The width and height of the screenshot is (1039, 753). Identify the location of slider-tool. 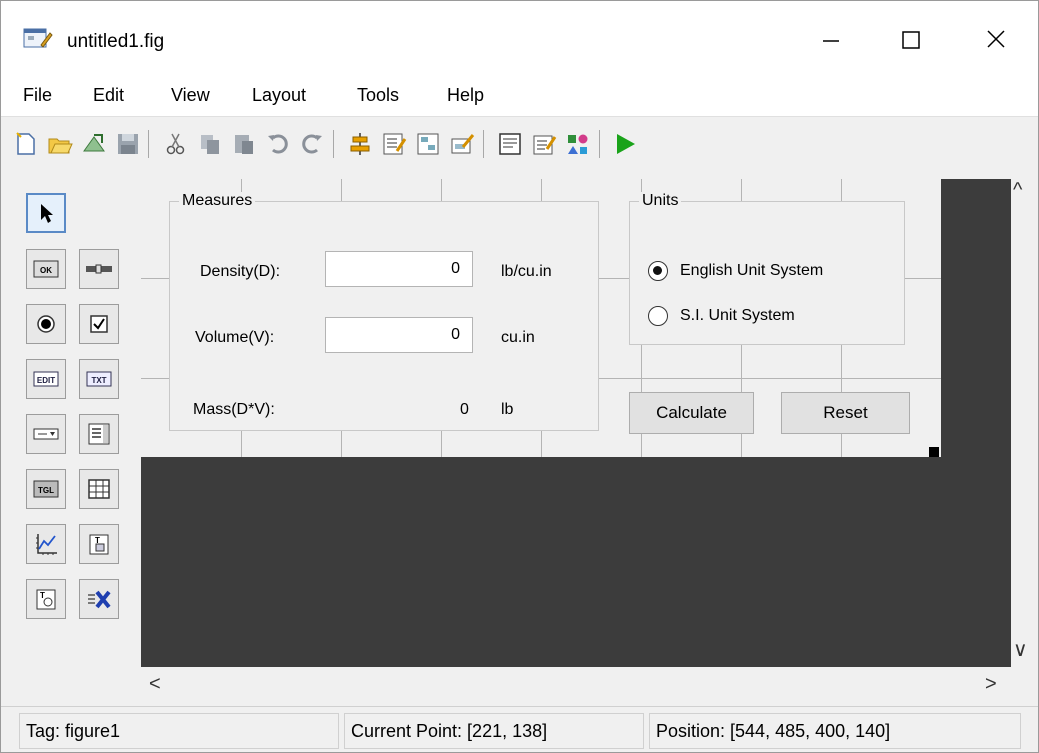
(99, 269).